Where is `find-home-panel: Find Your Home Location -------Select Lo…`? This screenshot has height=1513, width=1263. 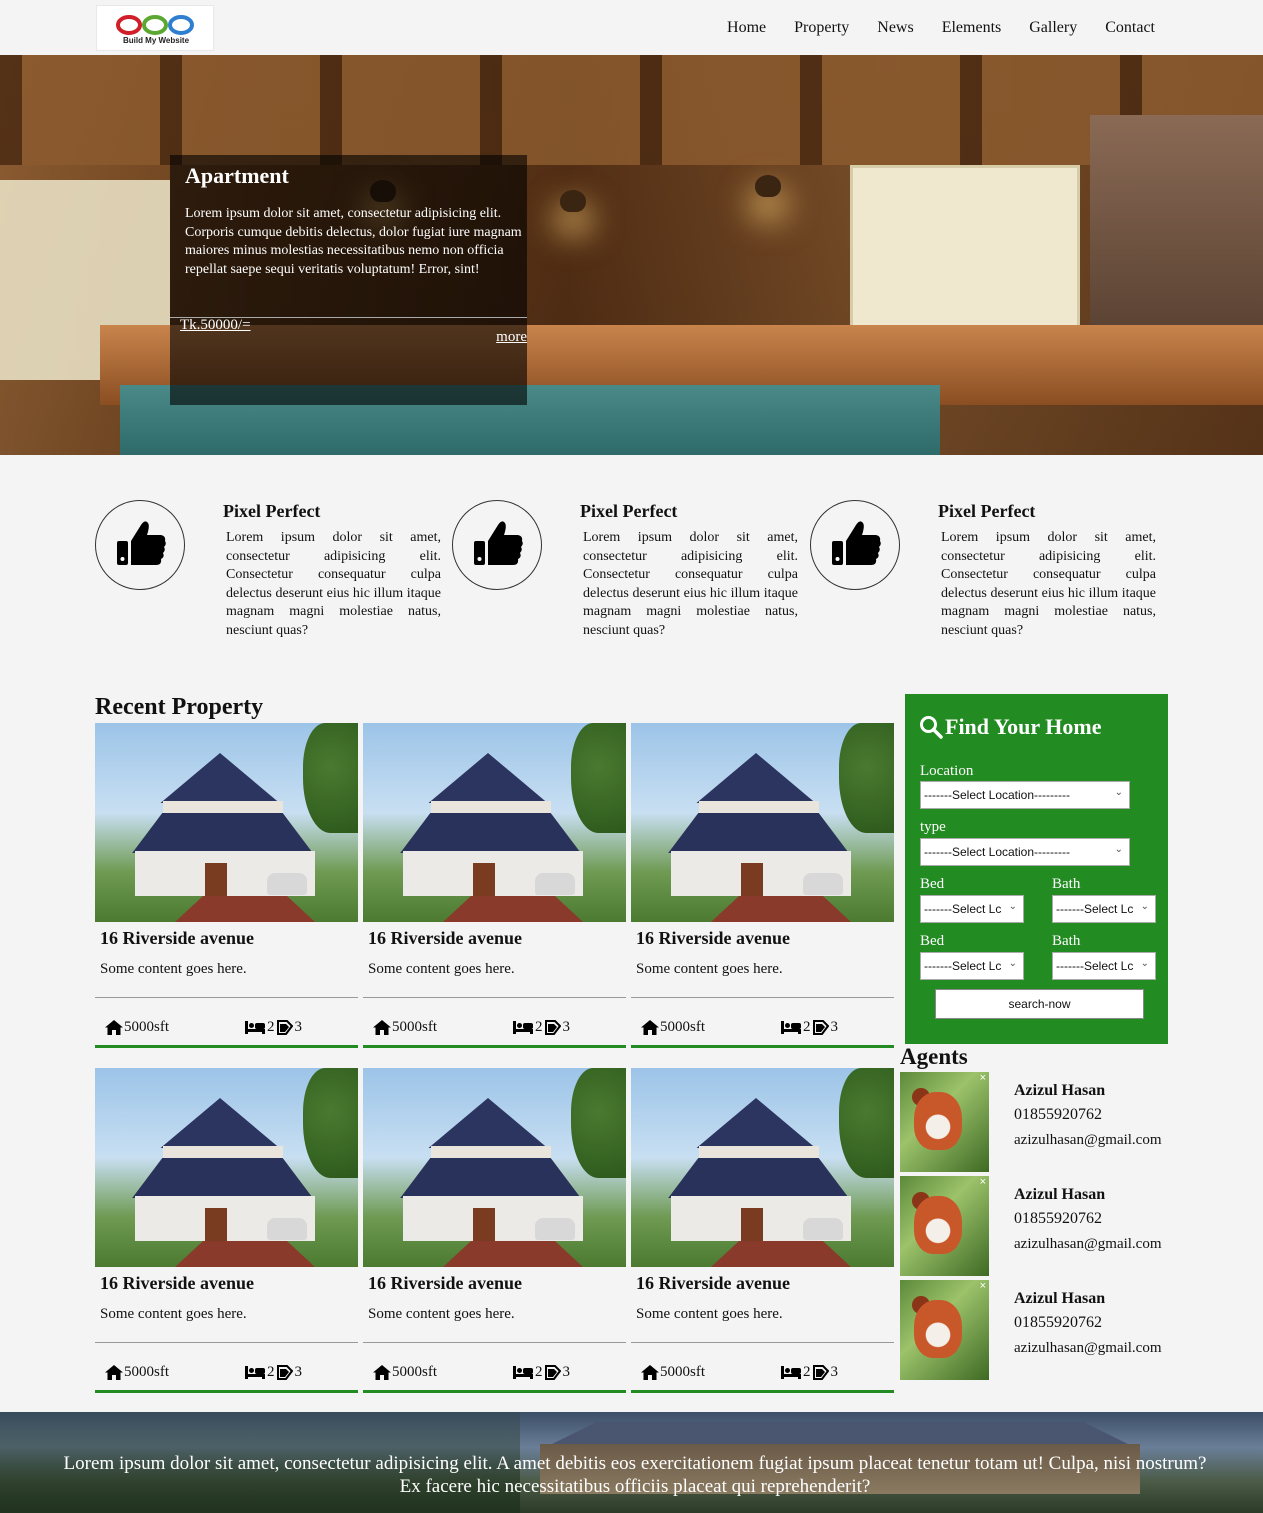
find-home-panel: Find Your Home Location -------Select Lo… is located at coordinates (1036, 869).